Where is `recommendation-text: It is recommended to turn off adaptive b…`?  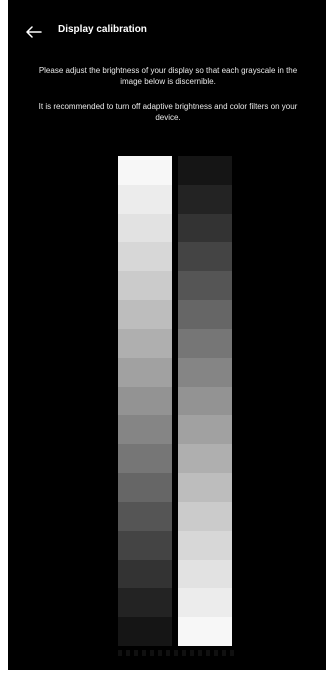
recommendation-text: It is recommended to turn off adaptive b… is located at coordinates (168, 112).